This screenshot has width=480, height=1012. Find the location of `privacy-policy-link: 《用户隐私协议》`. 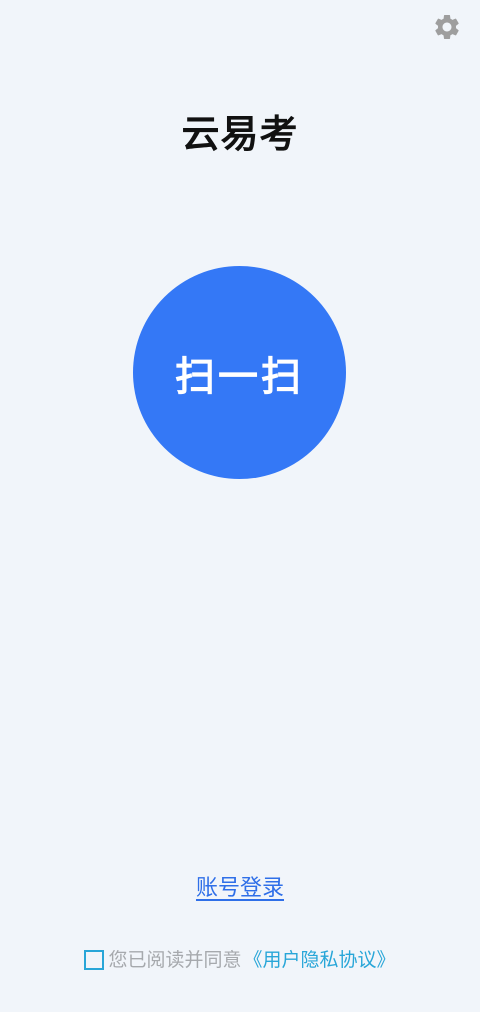

privacy-policy-link: 《用户隐私协议》 is located at coordinates (320, 960).